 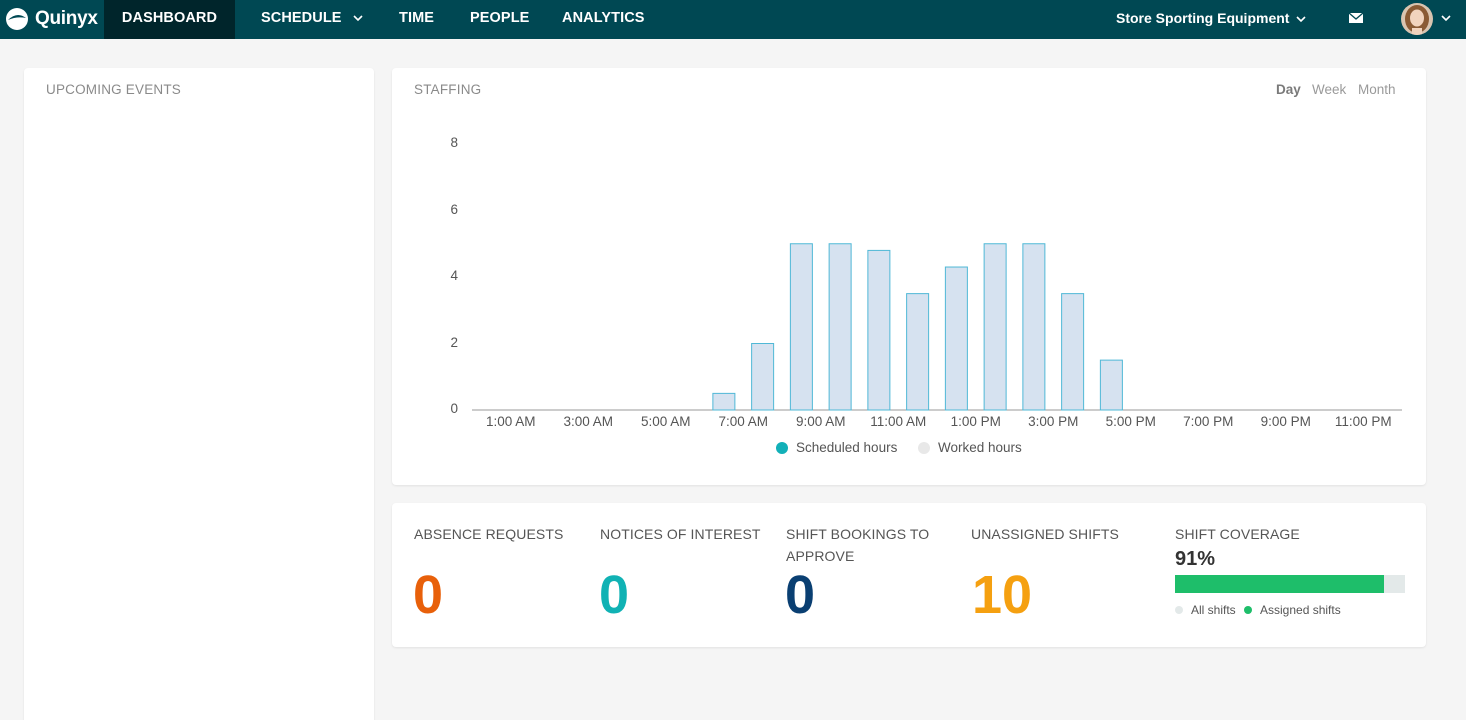 I want to click on x-tick-label: 9:00 PM, so click(x=1285, y=421).